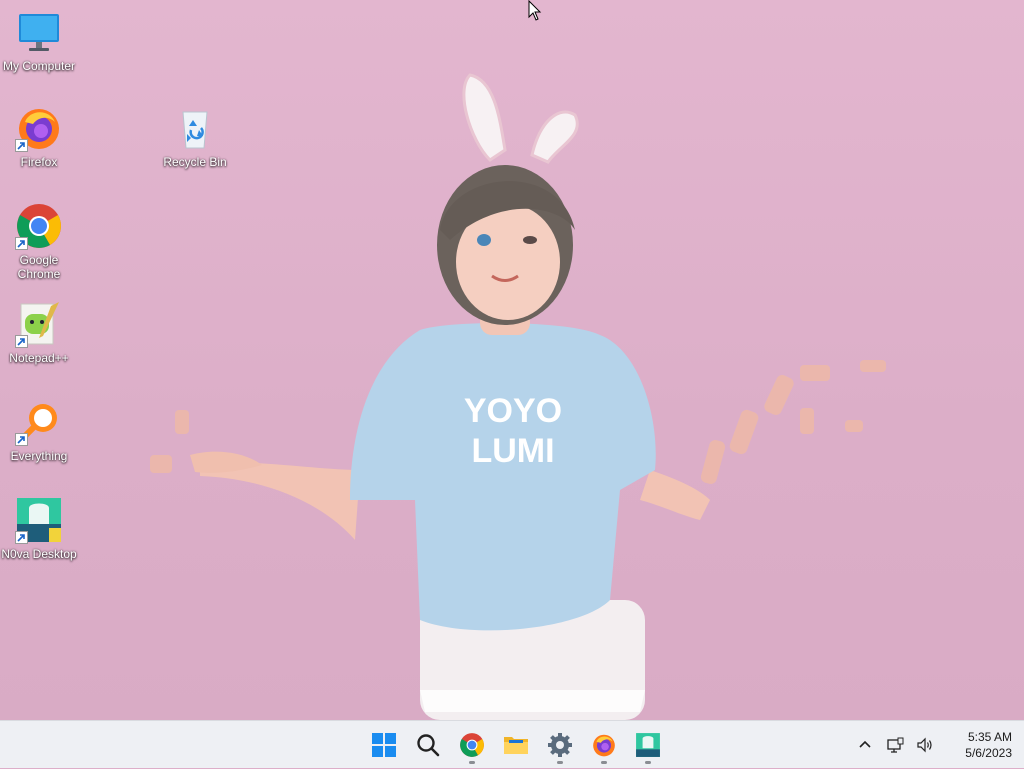  I want to click on windows-start-icon, so click(384, 745).